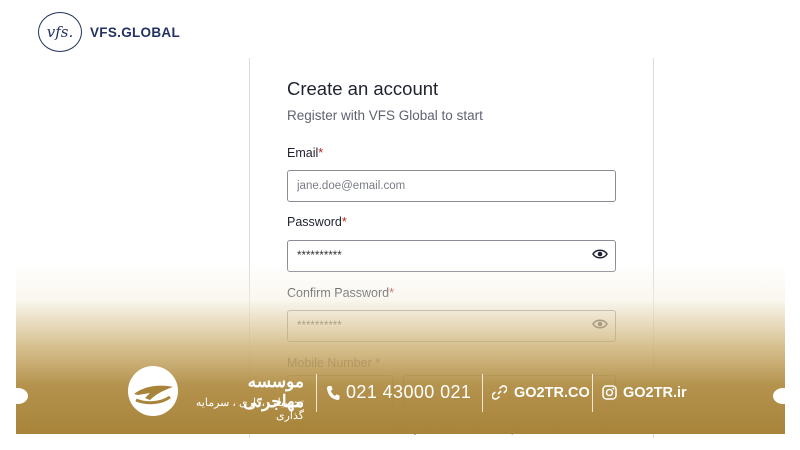  Describe the element at coordinates (451, 326) in the screenshot. I see `confirm-password-field` at that location.